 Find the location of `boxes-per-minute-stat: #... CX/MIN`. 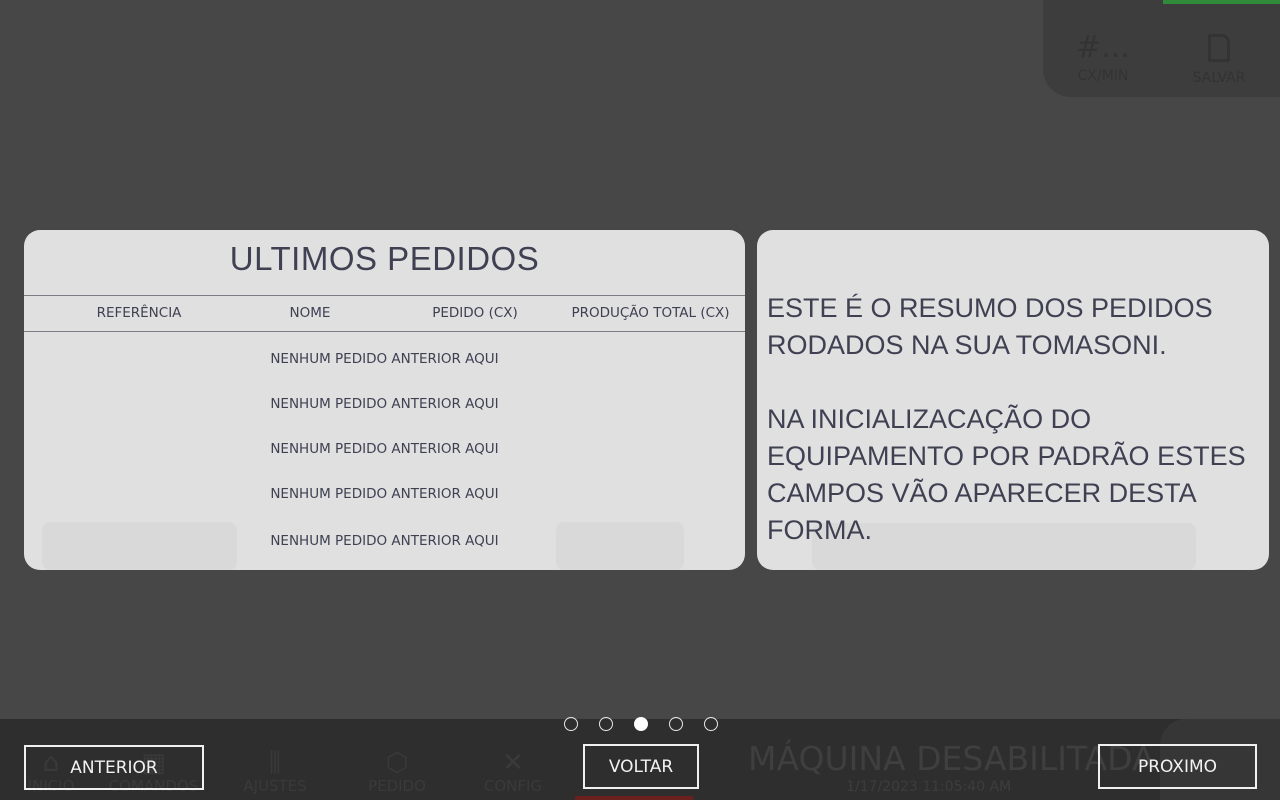

boxes-per-minute-stat: #... CX/MIN is located at coordinates (1103, 57).